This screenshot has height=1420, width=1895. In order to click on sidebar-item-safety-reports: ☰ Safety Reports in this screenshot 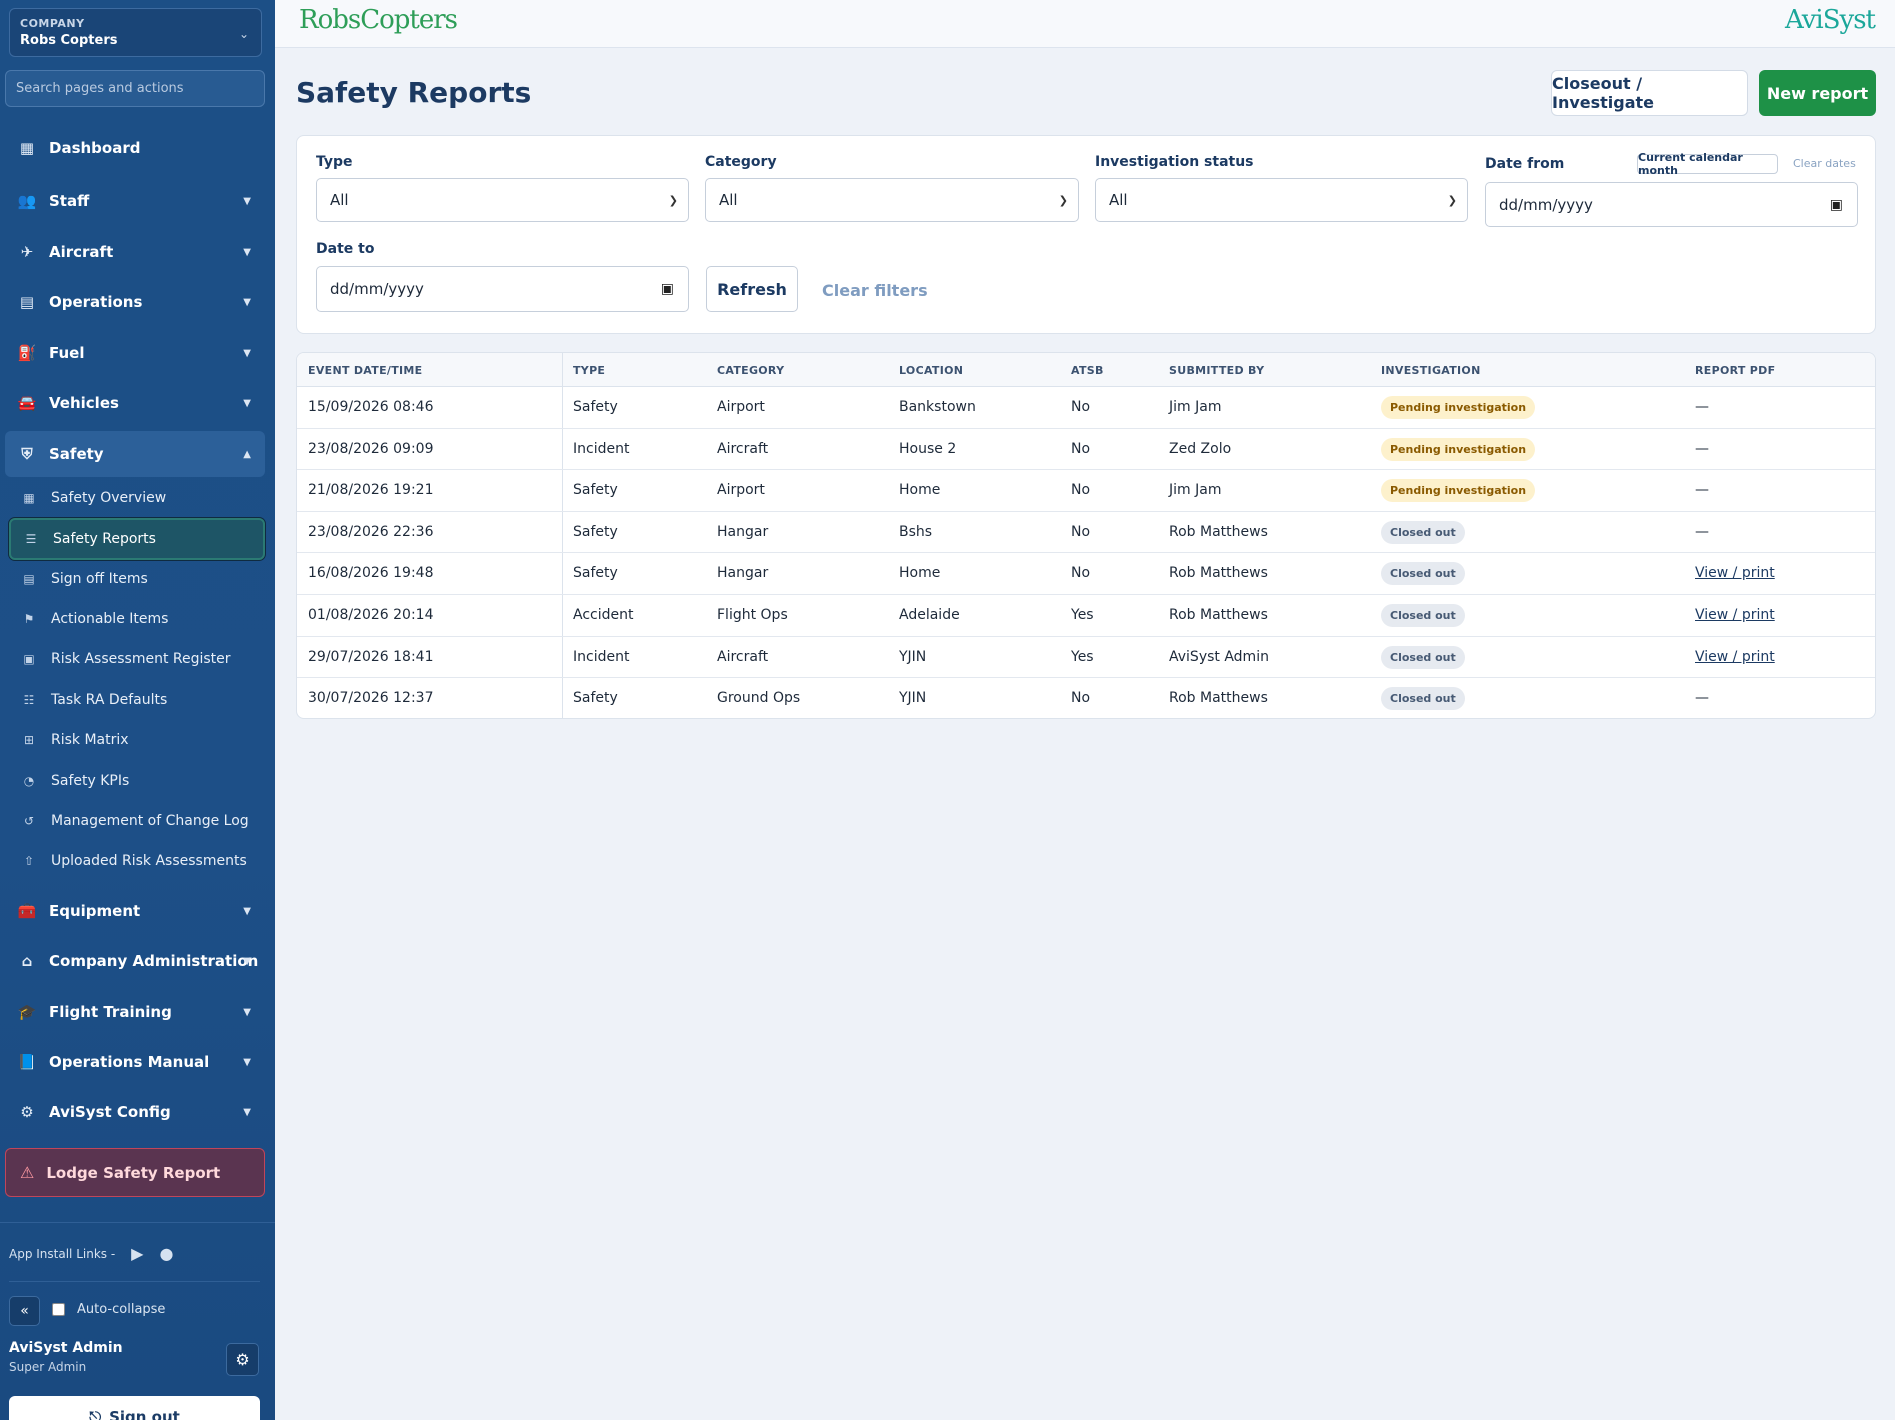, I will do `click(137, 539)`.